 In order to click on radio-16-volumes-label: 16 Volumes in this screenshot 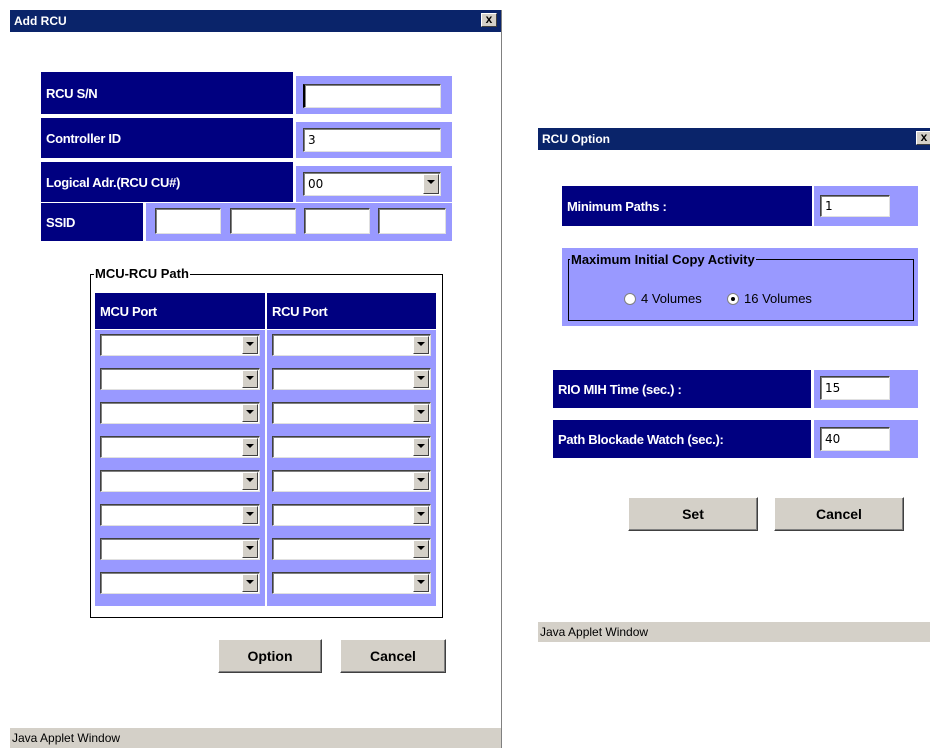, I will do `click(778, 298)`.